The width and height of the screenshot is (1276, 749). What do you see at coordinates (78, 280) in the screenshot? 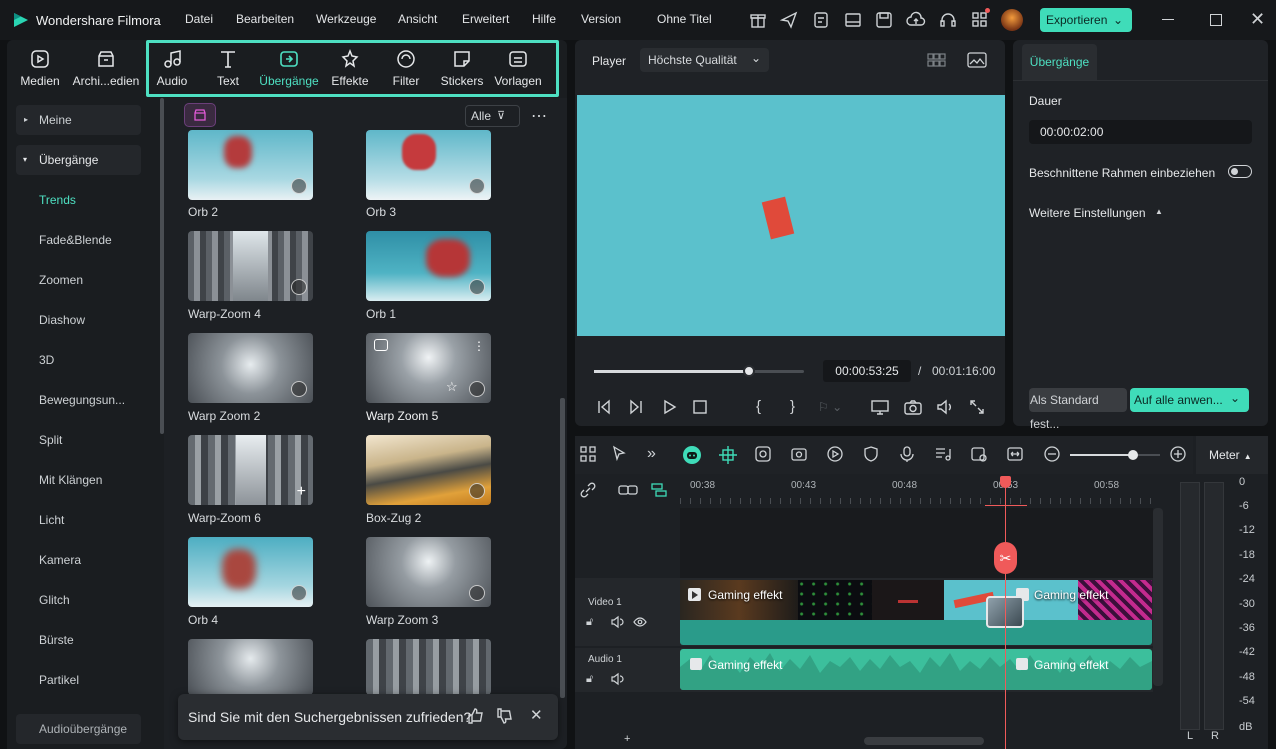
I see `sidebar-item-zoomen: Zoomen` at bounding box center [78, 280].